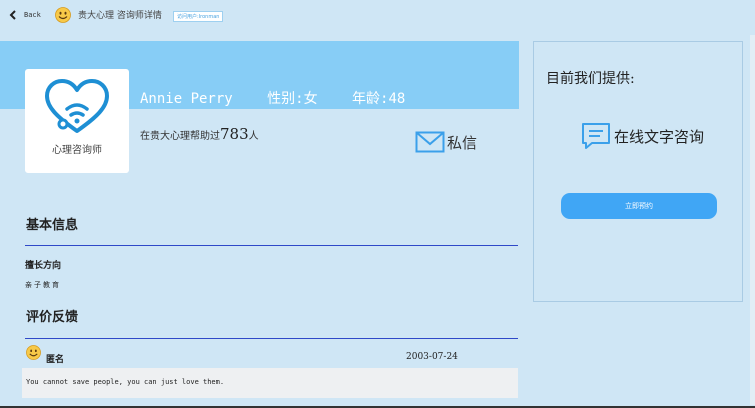 The image size is (755, 408). Describe the element at coordinates (234, 134) in the screenshot. I see `helped-count: 783` at that location.